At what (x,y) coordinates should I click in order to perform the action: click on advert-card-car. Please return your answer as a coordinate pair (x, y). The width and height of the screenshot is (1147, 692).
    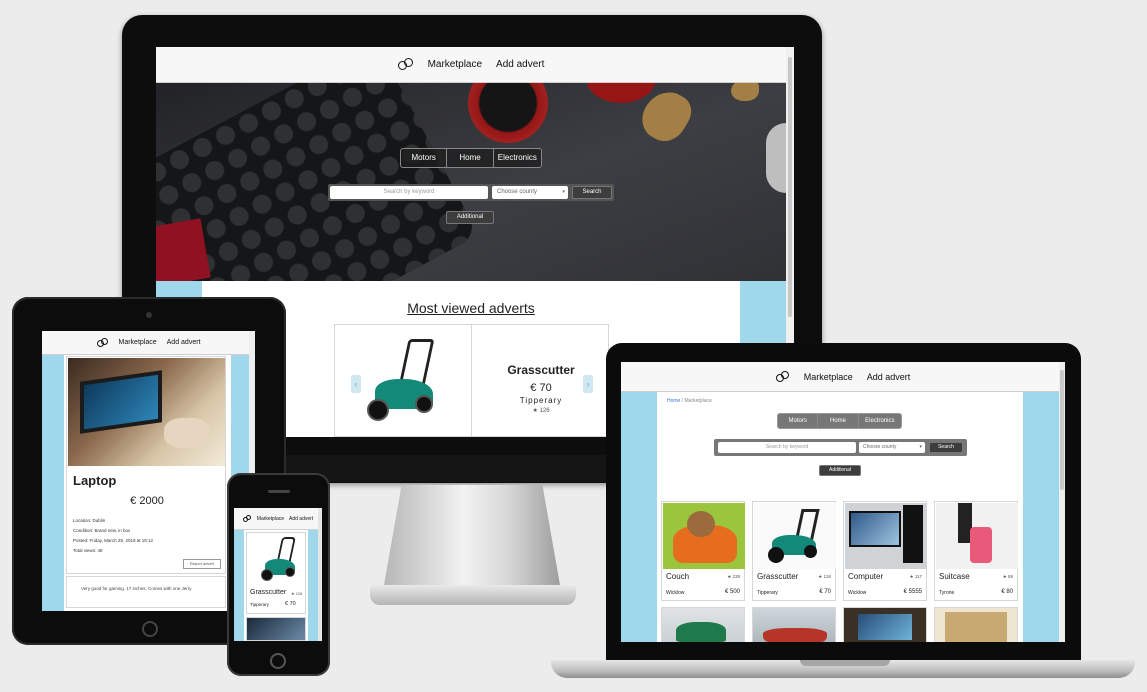
    Looking at the image, I should click on (794, 624).